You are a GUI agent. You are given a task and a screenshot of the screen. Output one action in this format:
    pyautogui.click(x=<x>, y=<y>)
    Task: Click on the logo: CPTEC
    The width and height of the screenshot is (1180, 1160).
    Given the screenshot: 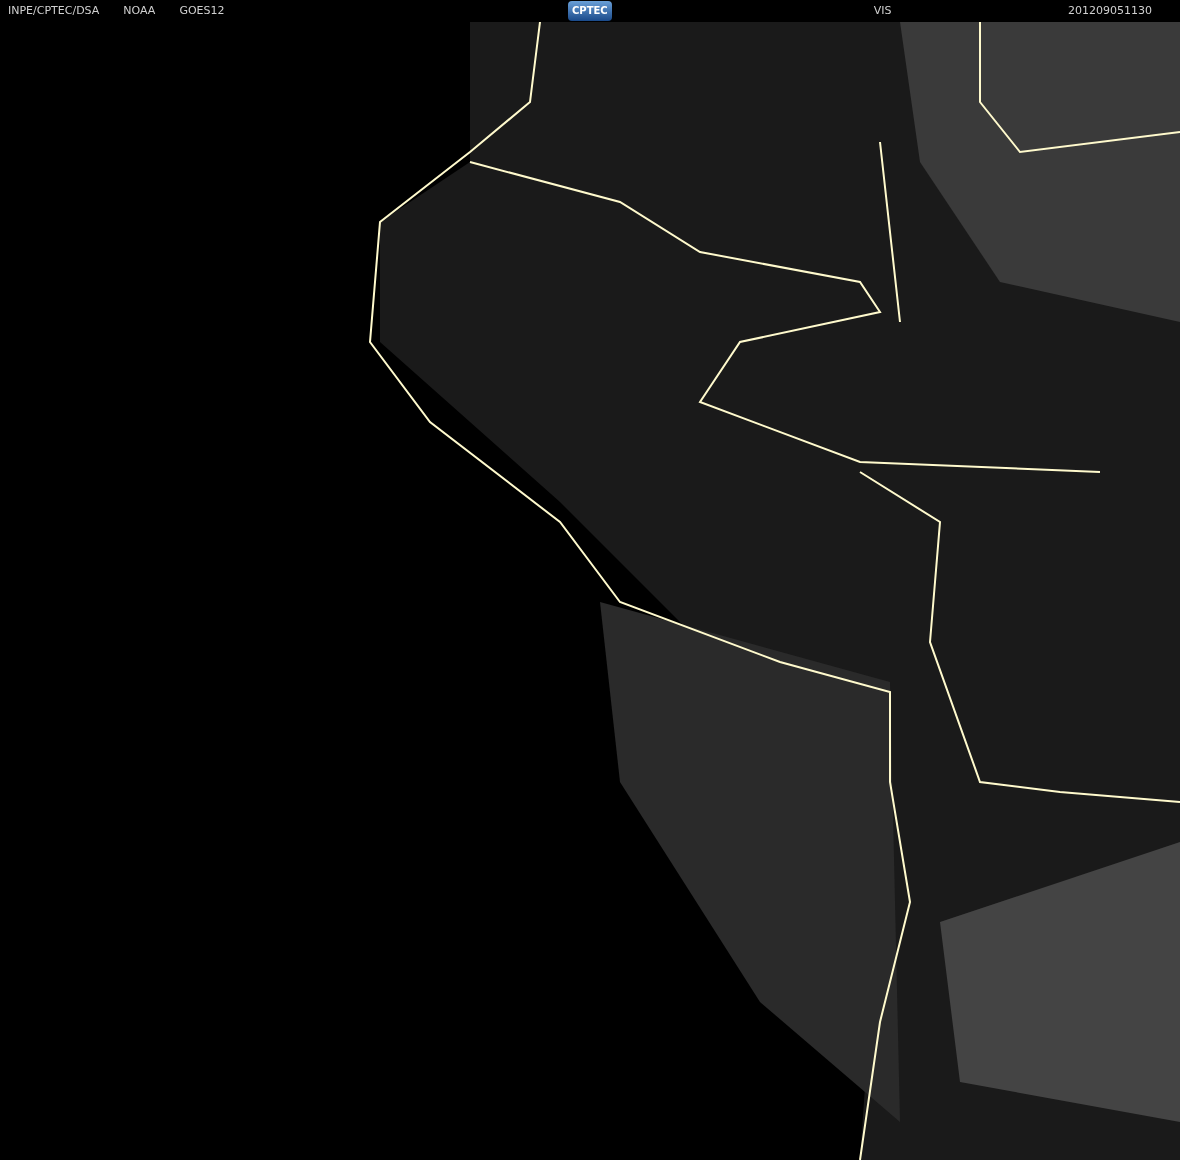 What is the action you would take?
    pyautogui.click(x=590, y=11)
    